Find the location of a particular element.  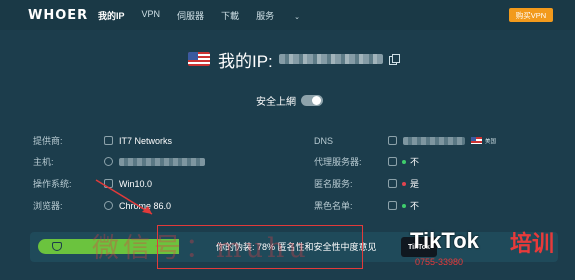

safe-browsing-row: 安全上網 is located at coordinates (289, 100).